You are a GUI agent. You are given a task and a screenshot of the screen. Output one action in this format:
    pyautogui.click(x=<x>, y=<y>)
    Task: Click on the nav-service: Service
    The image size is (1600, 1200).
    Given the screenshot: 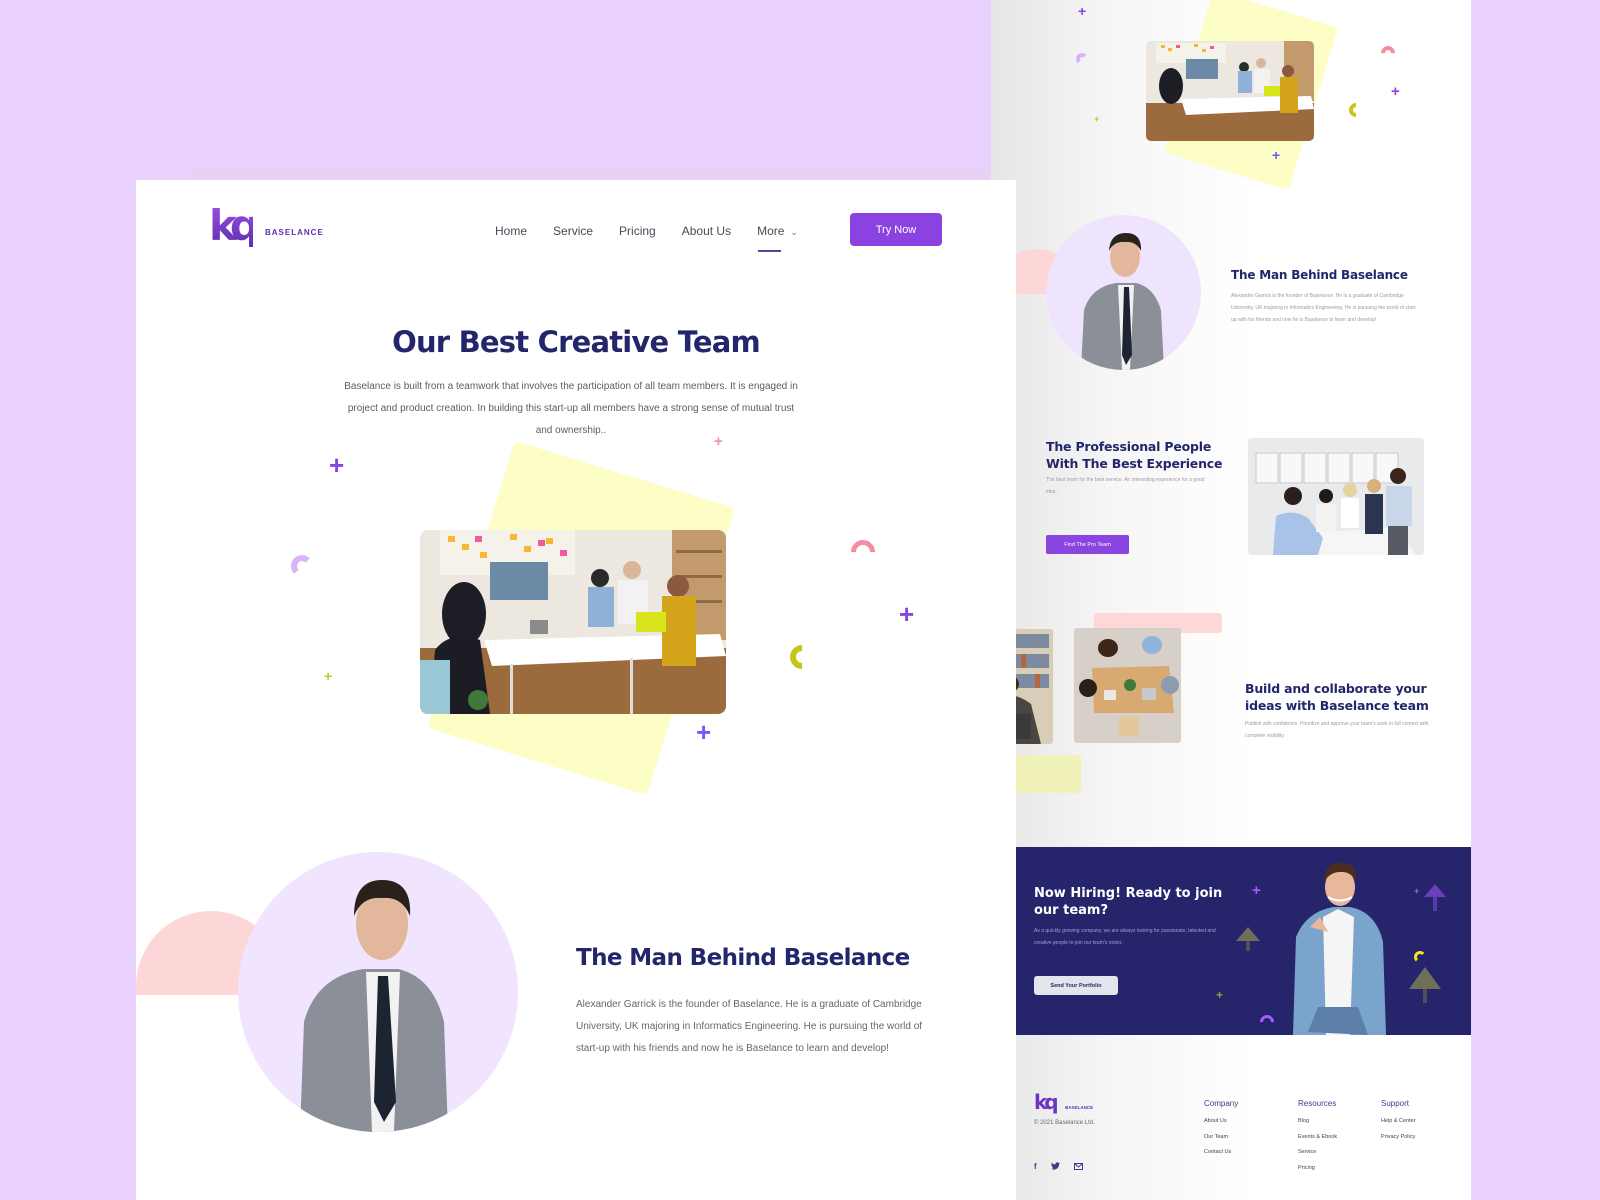 What is the action you would take?
    pyautogui.click(x=573, y=231)
    